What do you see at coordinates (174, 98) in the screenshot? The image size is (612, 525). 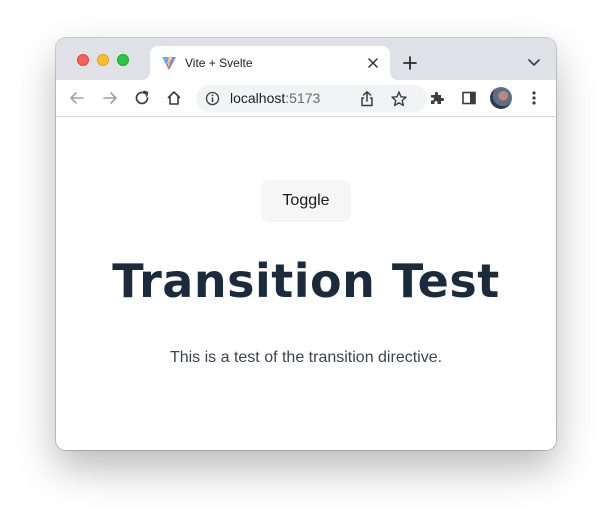 I see `home-icon` at bounding box center [174, 98].